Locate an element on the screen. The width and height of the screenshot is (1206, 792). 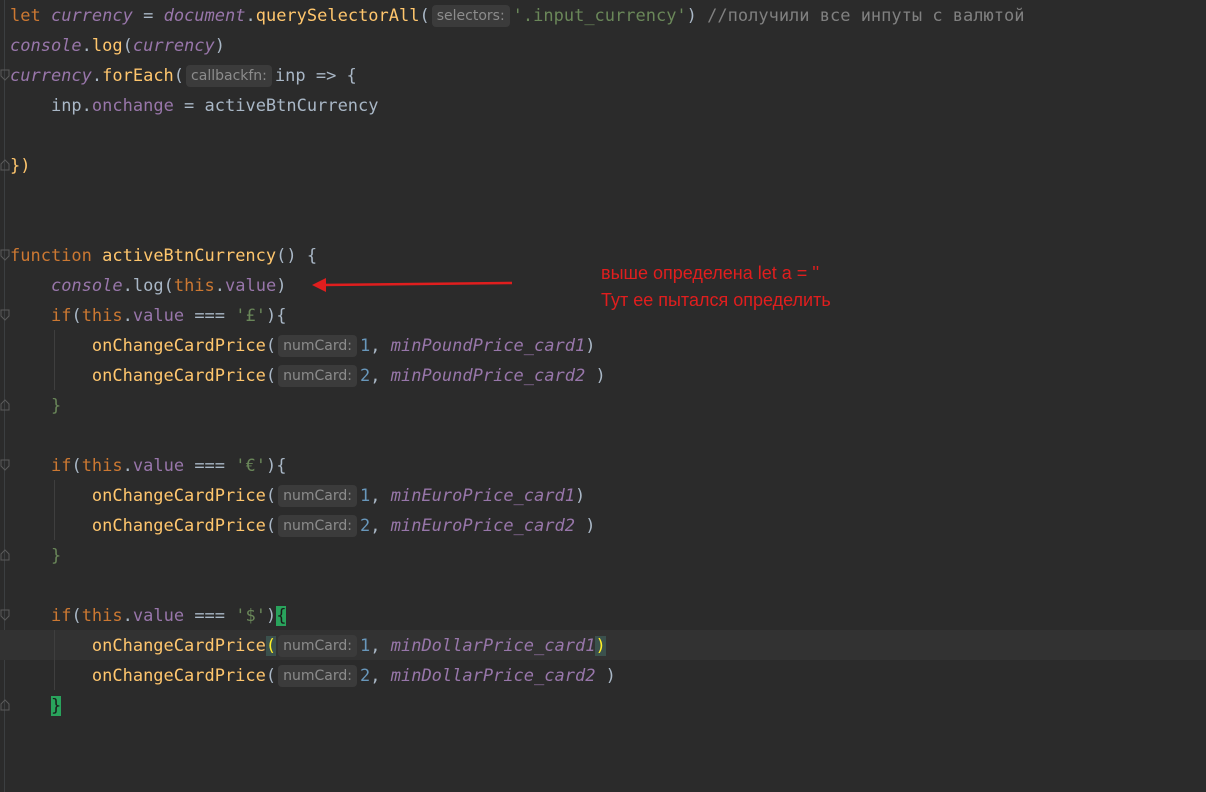
token-variable: minPoundPrice_card1 is located at coordinates (488, 346).